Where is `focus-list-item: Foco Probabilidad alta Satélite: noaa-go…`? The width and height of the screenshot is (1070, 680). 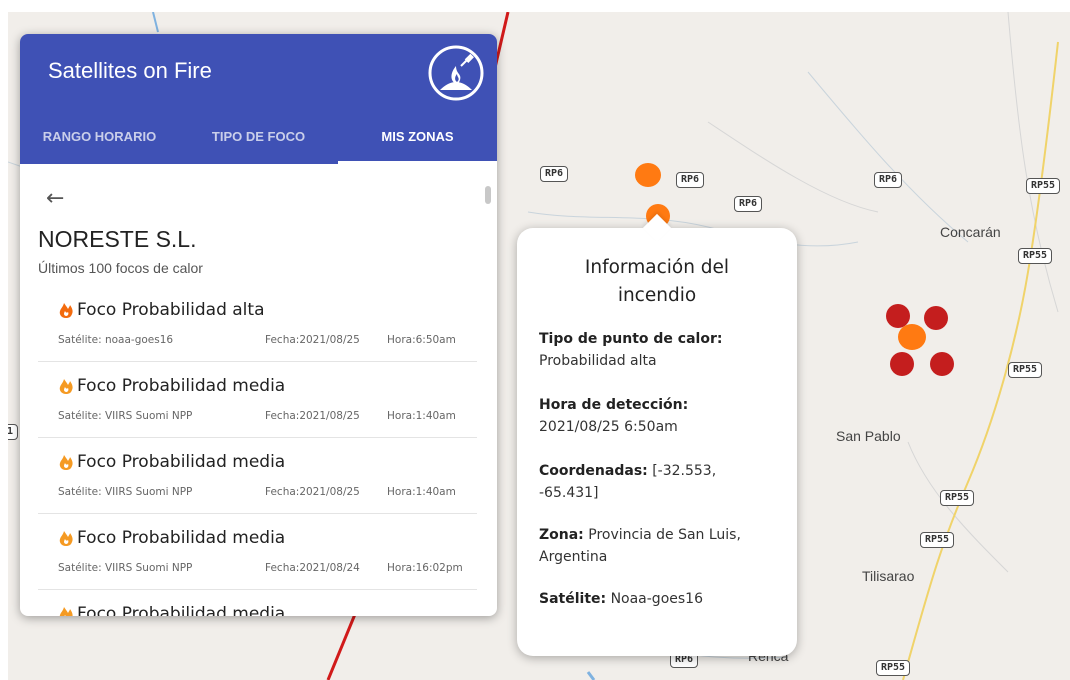
focus-list-item: Foco Probabilidad alta Satélite: noaa-go… is located at coordinates (257, 324).